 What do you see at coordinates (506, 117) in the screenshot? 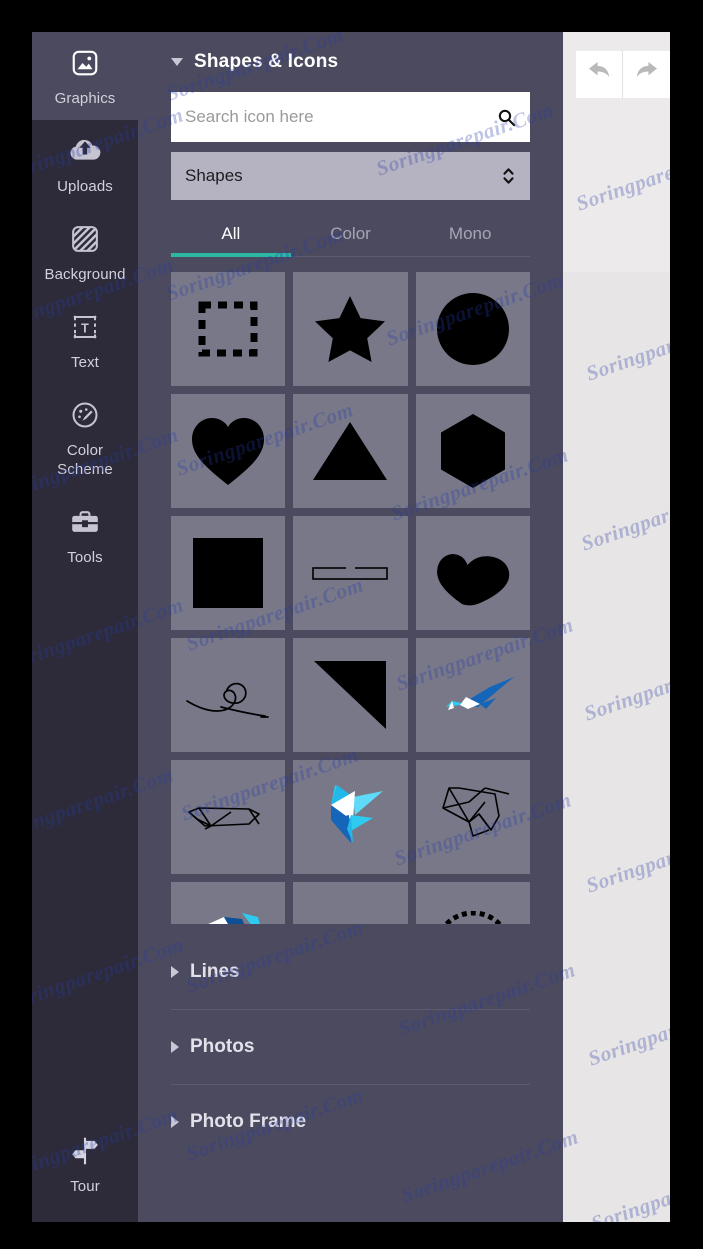
I see `search-icon` at bounding box center [506, 117].